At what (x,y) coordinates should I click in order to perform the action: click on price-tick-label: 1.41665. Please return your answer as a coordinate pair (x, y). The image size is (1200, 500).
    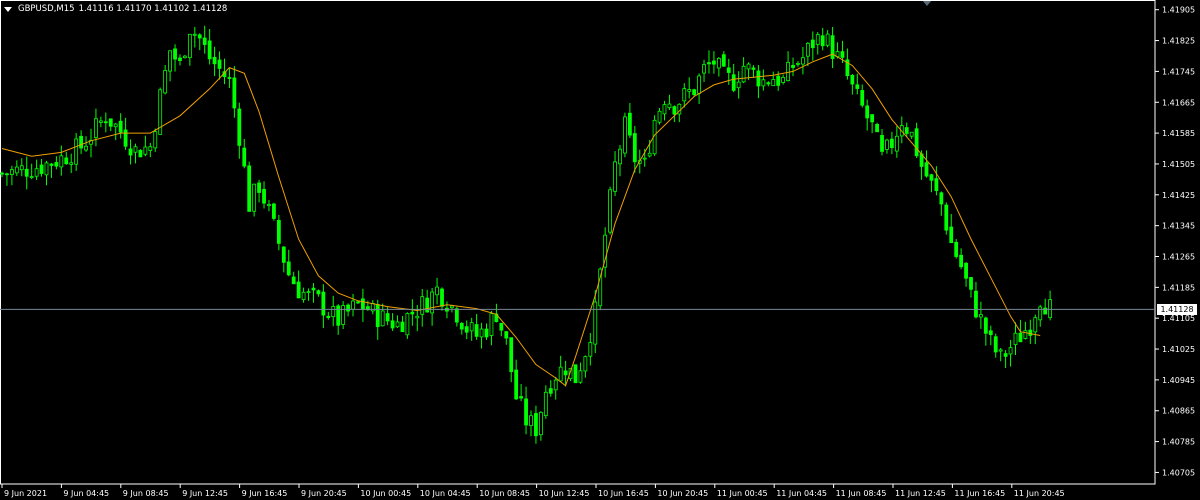
    Looking at the image, I should click on (1178, 102).